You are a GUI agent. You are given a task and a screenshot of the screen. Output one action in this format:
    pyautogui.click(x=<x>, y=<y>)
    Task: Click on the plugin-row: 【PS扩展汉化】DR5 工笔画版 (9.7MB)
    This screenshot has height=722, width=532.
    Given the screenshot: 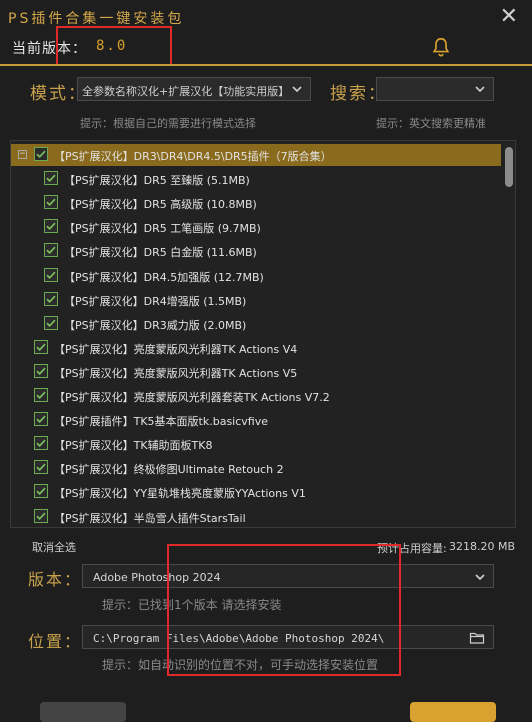 What is the action you would take?
    pyautogui.click(x=256, y=227)
    